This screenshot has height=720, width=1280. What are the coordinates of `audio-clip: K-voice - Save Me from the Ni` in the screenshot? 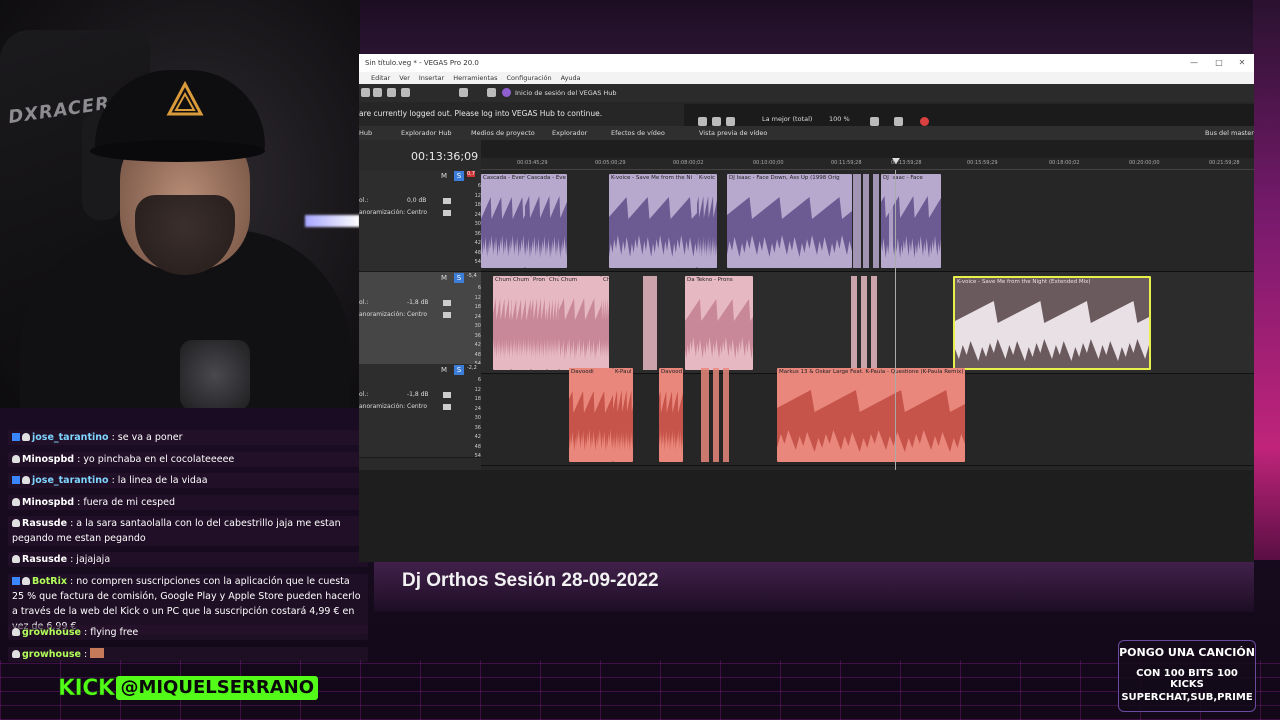 It's located at (653, 221).